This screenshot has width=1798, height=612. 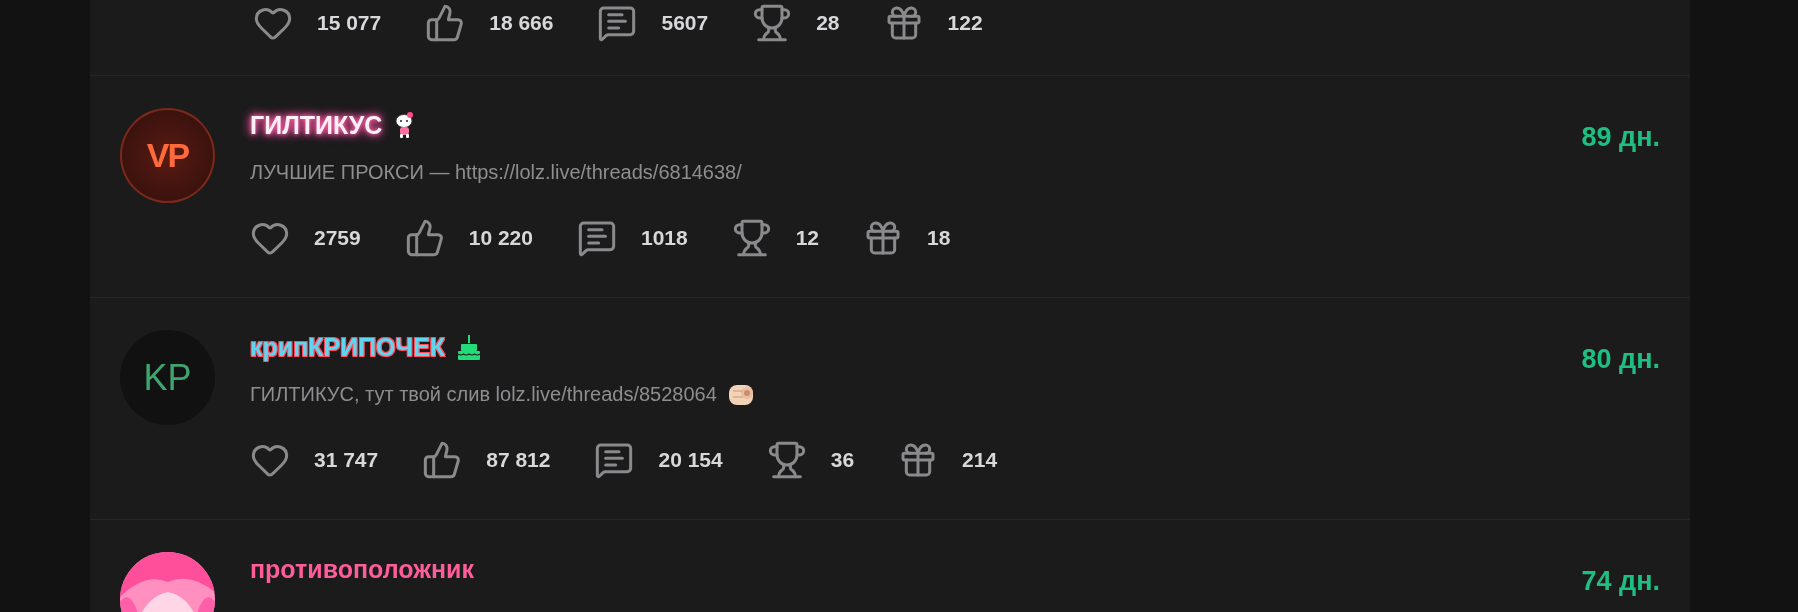 I want to click on username-link: противоположник, so click(x=362, y=569).